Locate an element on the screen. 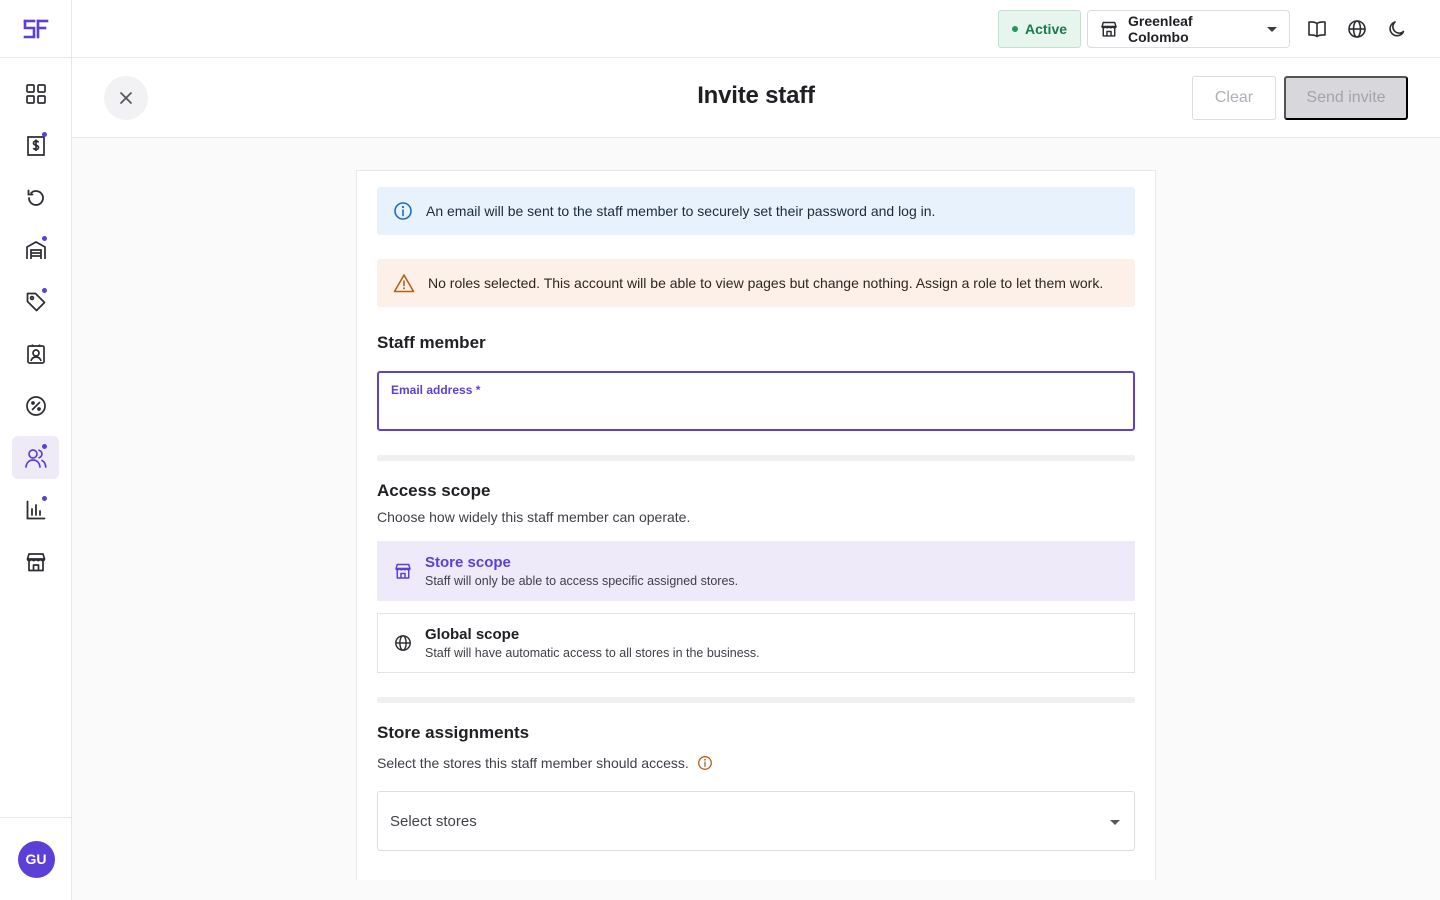 This screenshot has height=900, width=1440. discount-icon is located at coordinates (35, 405).